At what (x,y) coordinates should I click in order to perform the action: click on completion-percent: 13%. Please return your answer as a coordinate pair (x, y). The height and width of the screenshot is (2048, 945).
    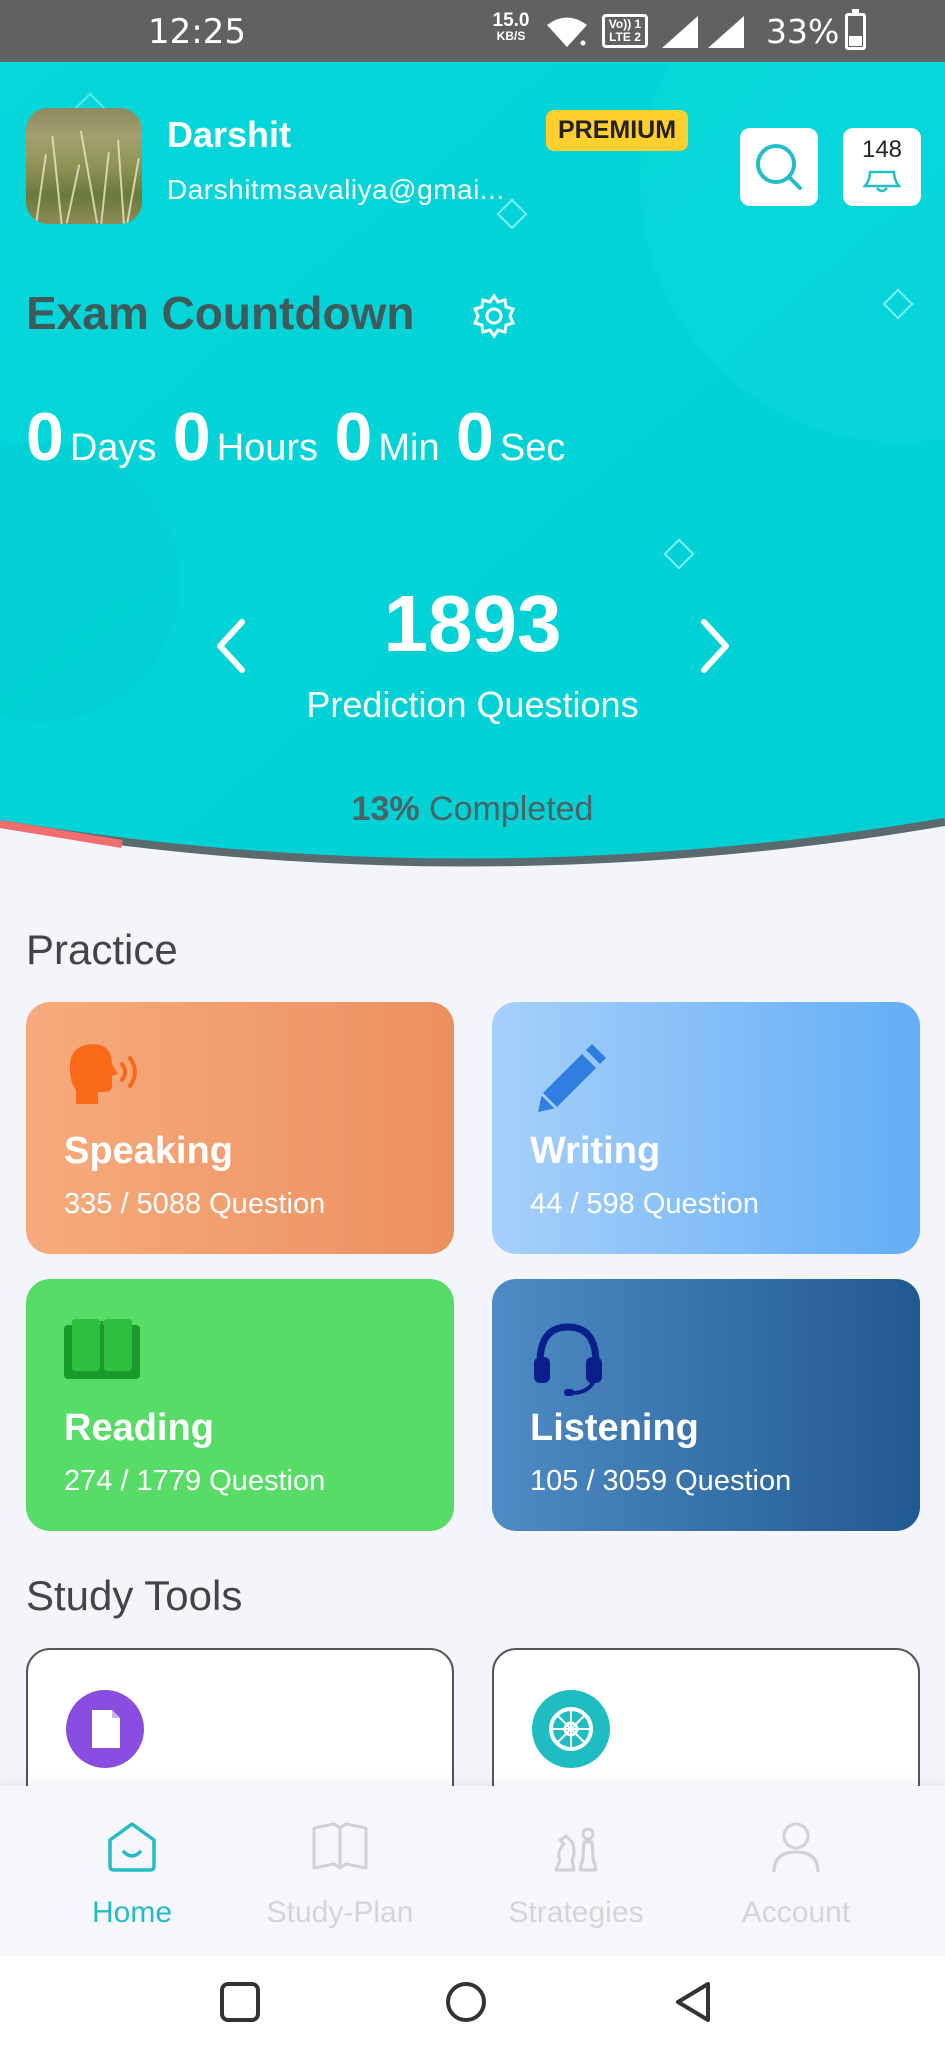
    Looking at the image, I should click on (385, 809).